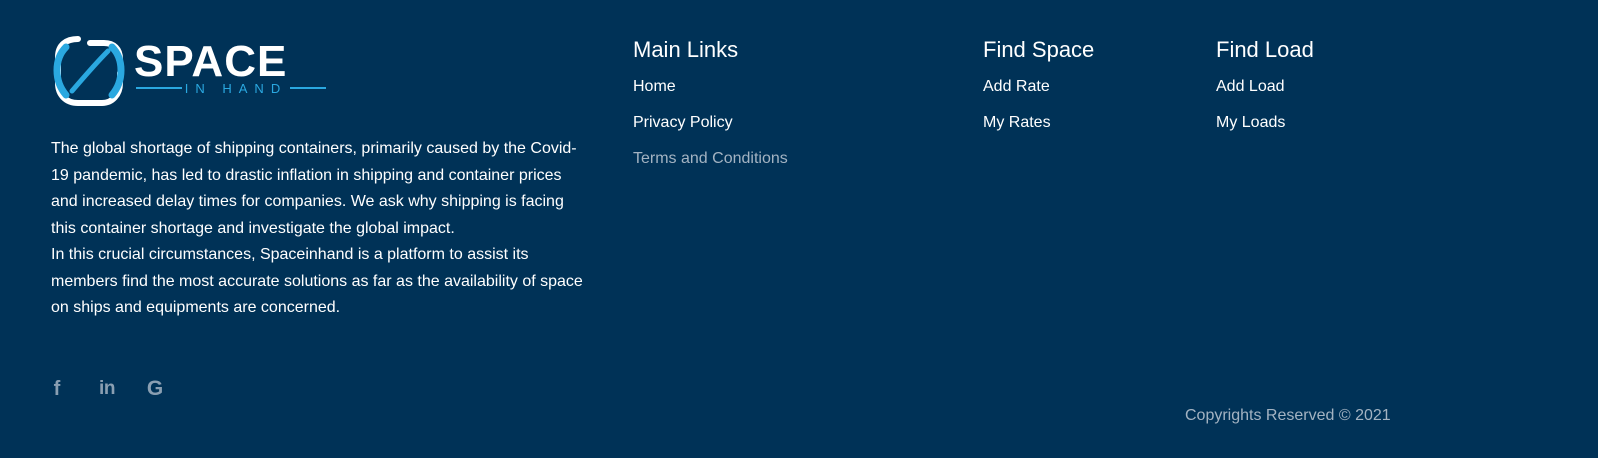  I want to click on list-item: Add Rate, so click(1038, 87).